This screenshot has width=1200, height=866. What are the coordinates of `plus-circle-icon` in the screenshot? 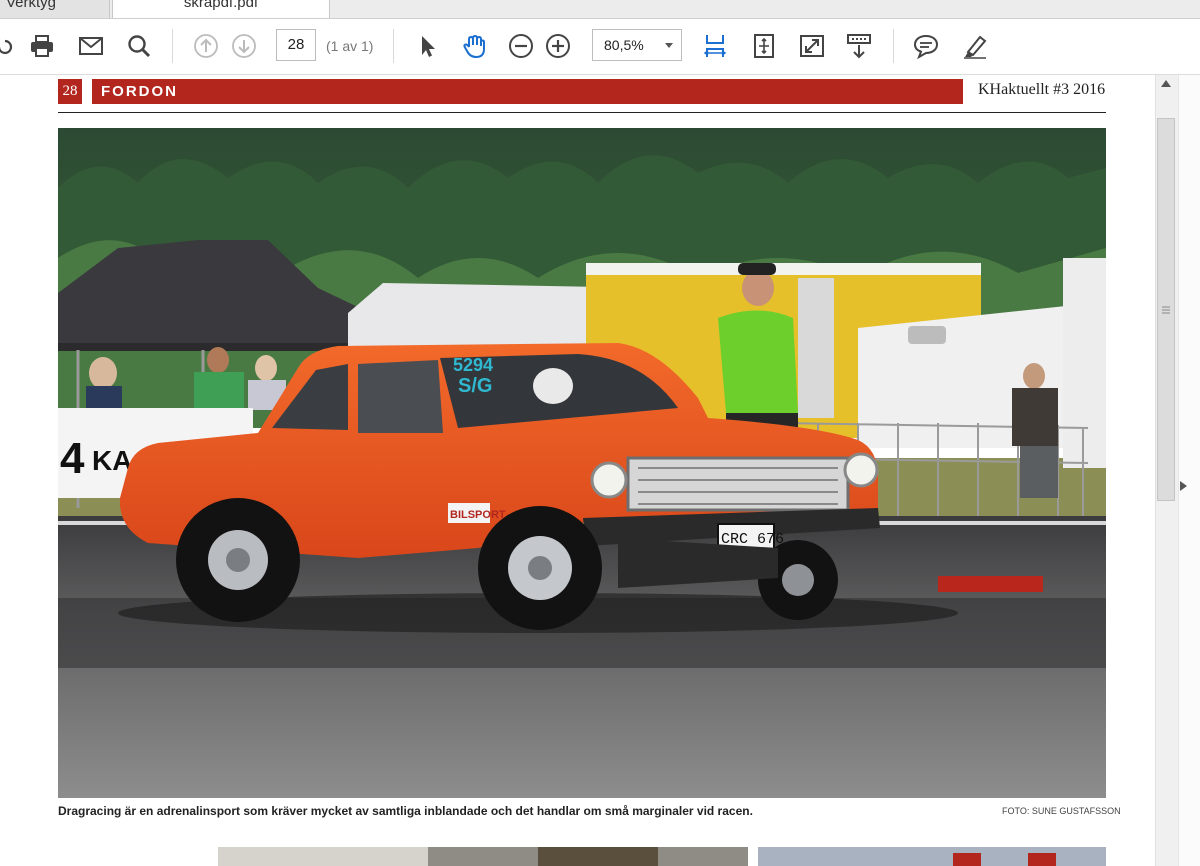 It's located at (558, 46).